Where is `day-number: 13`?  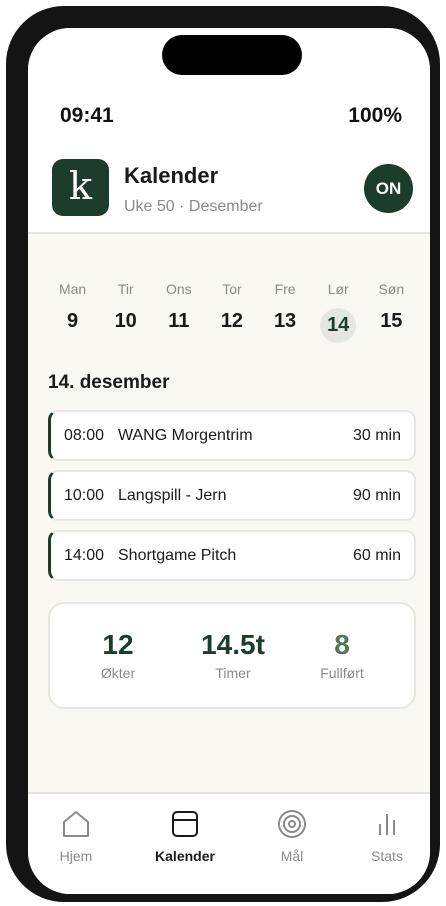
day-number: 13 is located at coordinates (285, 320).